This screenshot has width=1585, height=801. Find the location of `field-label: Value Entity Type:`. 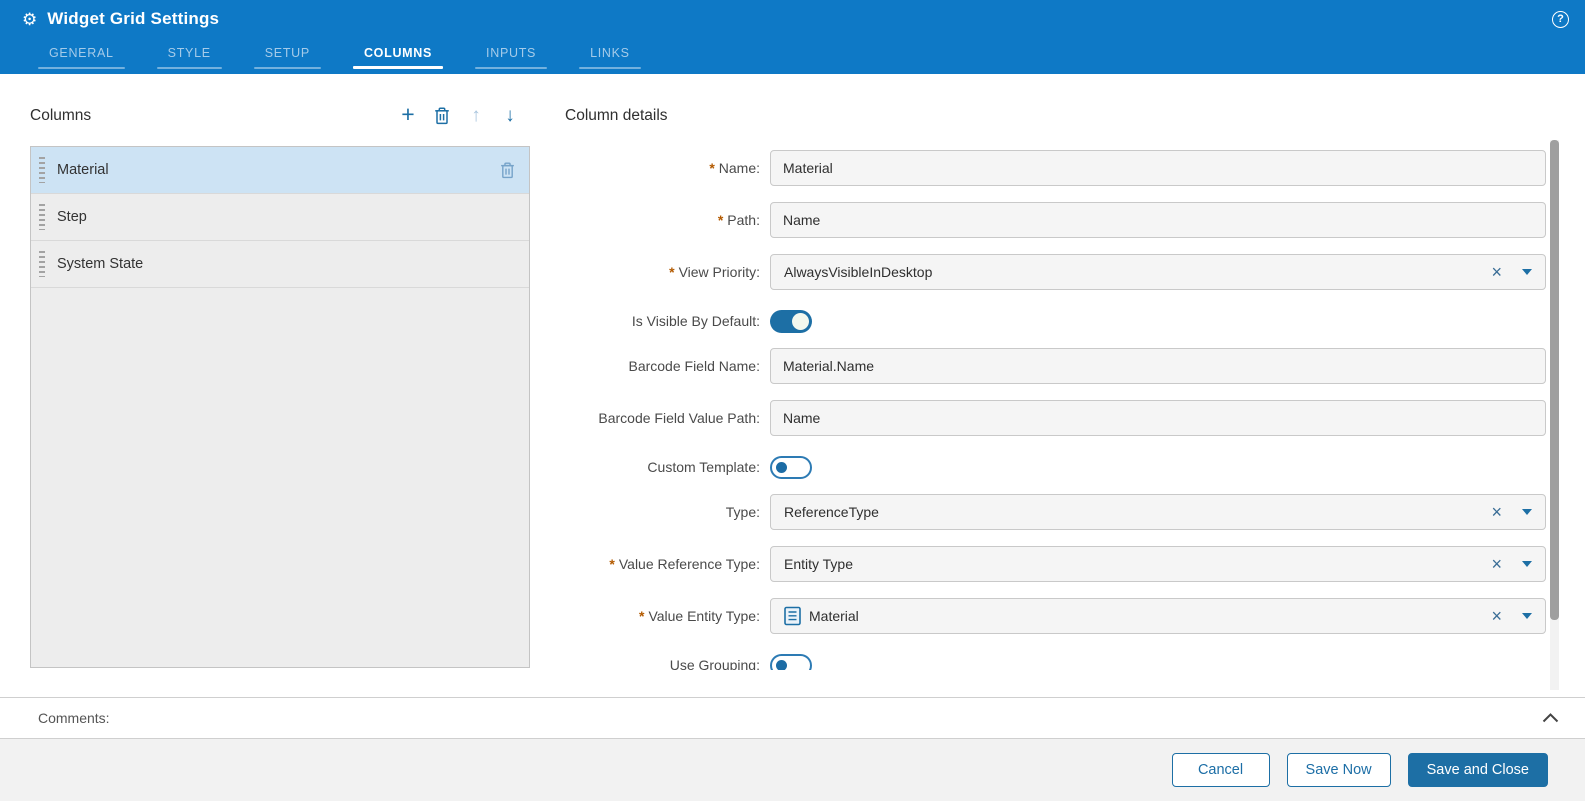

field-label: Value Entity Type: is located at coordinates (704, 616).